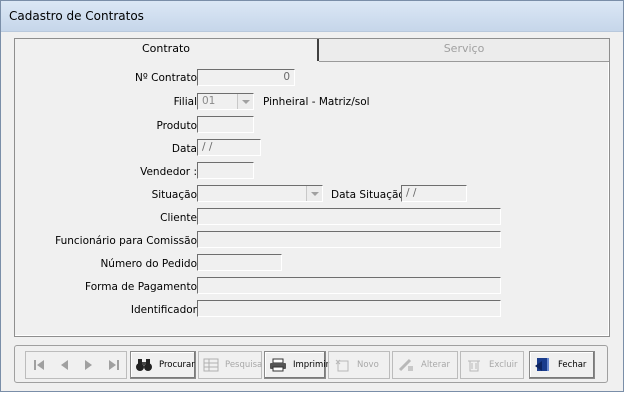  Describe the element at coordinates (168, 172) in the screenshot. I see `vendedor-label: Vendedor :` at that location.